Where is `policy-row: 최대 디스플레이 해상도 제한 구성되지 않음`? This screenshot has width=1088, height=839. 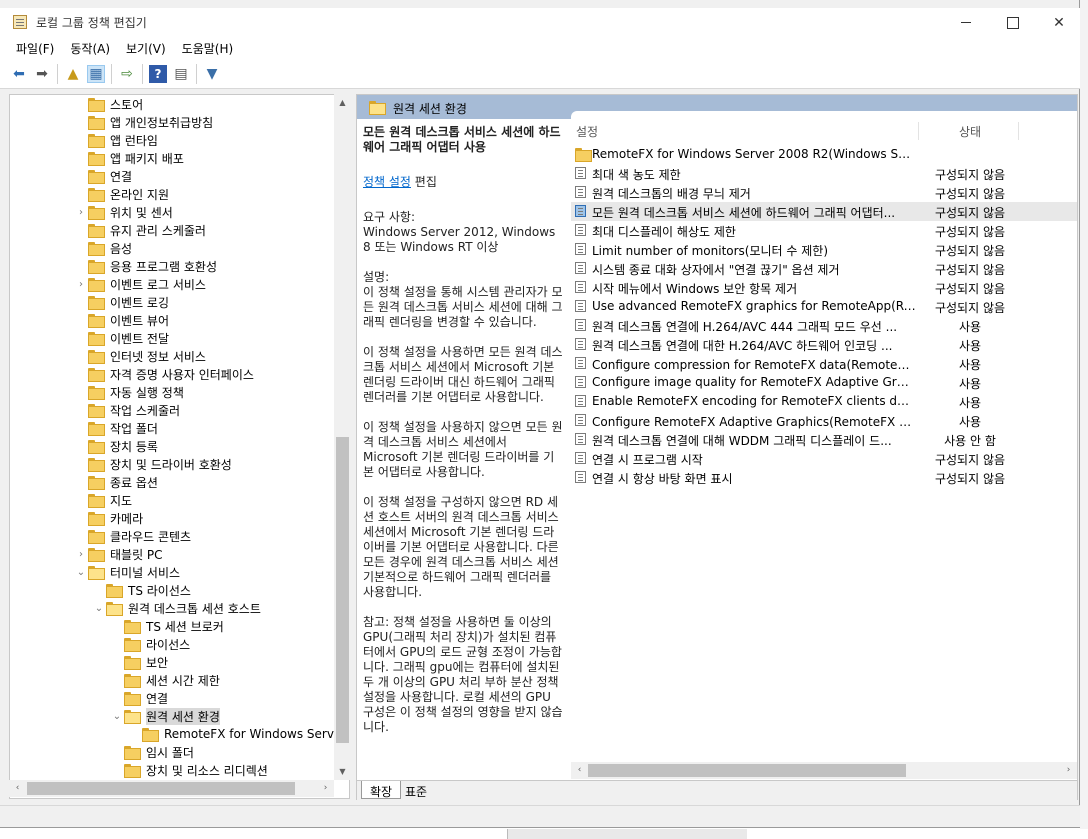 policy-row: 최대 디스플레이 해상도 제한 구성되지 않음 is located at coordinates (824, 230).